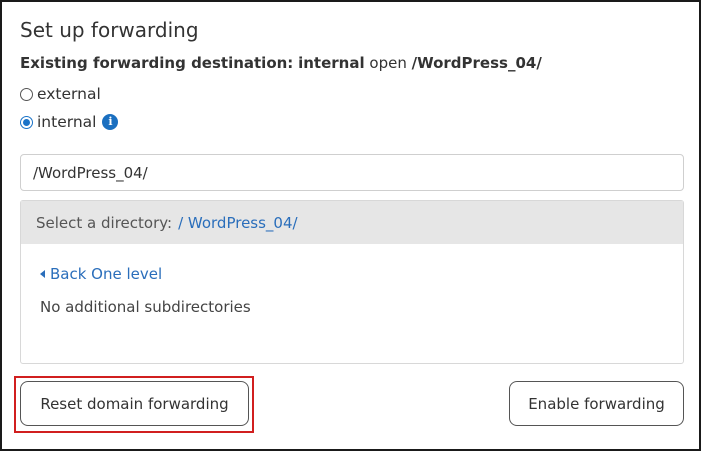 The image size is (701, 451). I want to click on info-icon: i, so click(110, 122).